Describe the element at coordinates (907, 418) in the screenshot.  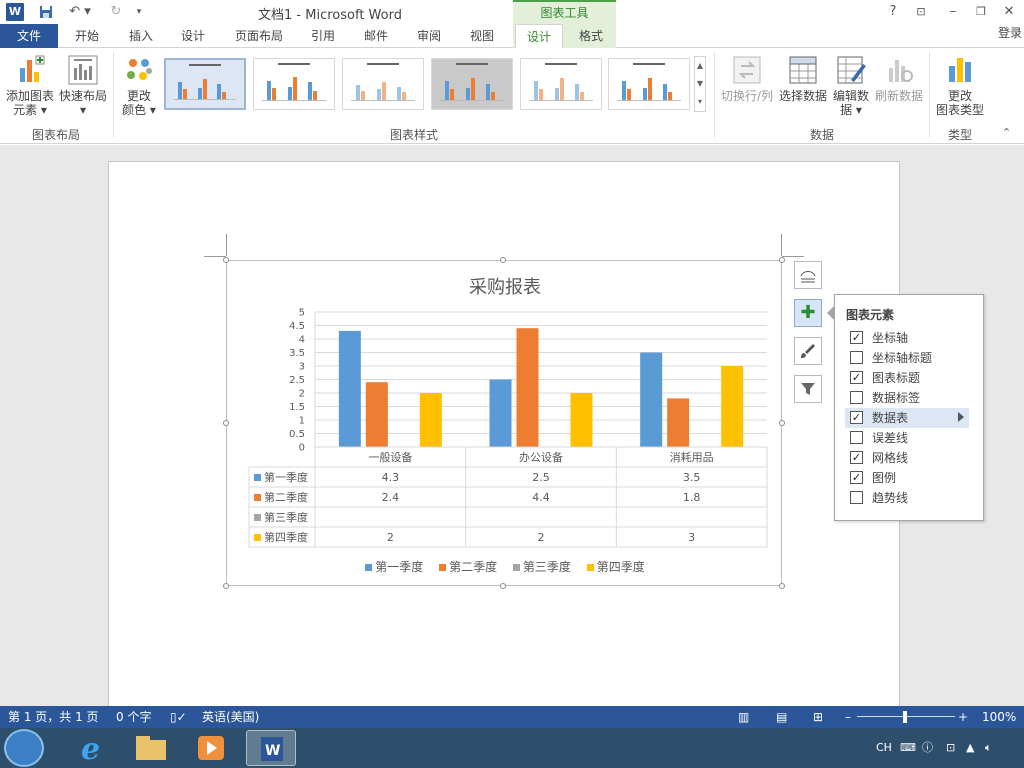
I see `flyout-item-data-table: ✓ 数据表` at that location.